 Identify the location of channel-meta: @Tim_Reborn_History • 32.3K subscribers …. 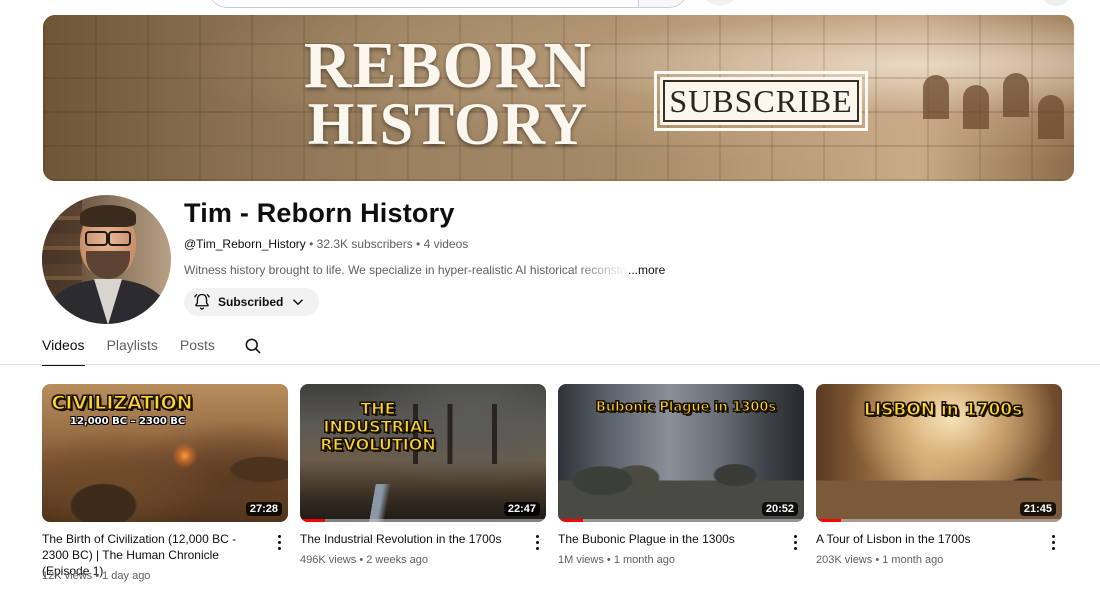
(326, 244).